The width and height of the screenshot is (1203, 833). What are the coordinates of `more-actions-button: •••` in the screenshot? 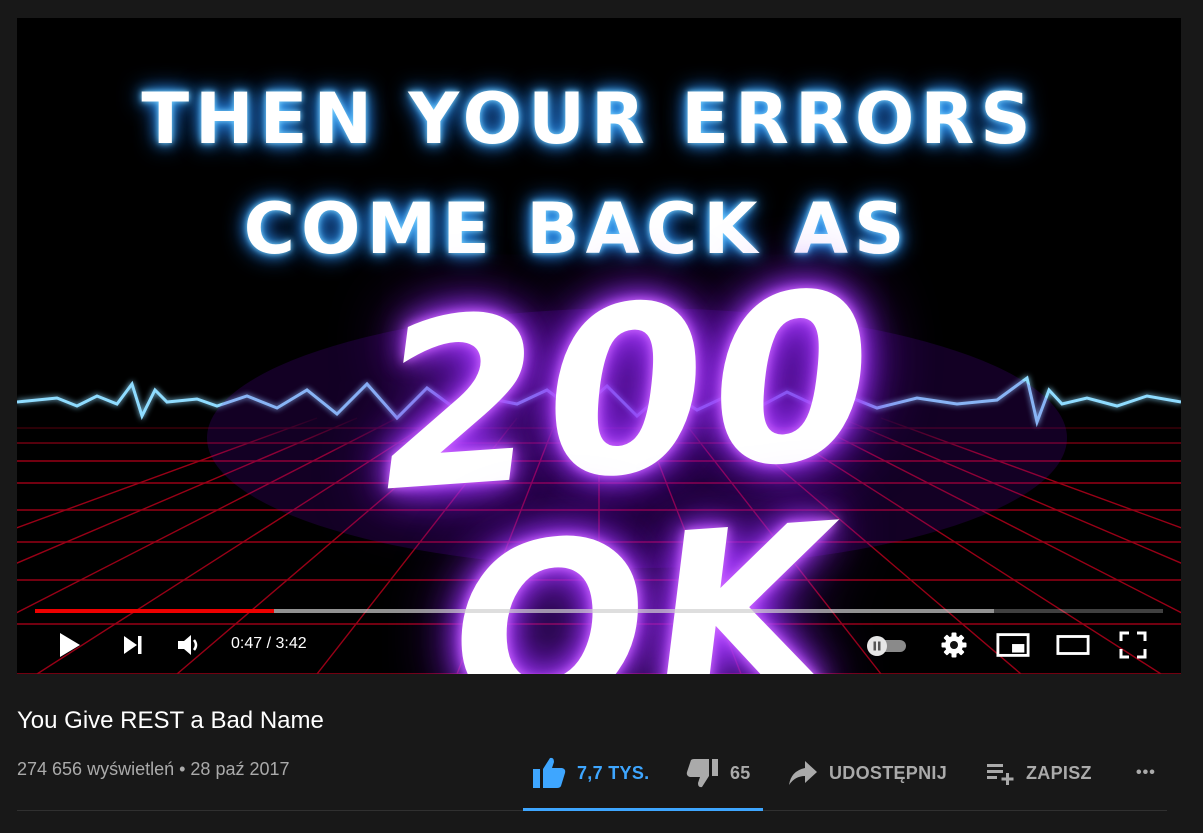 It's located at (1146, 773).